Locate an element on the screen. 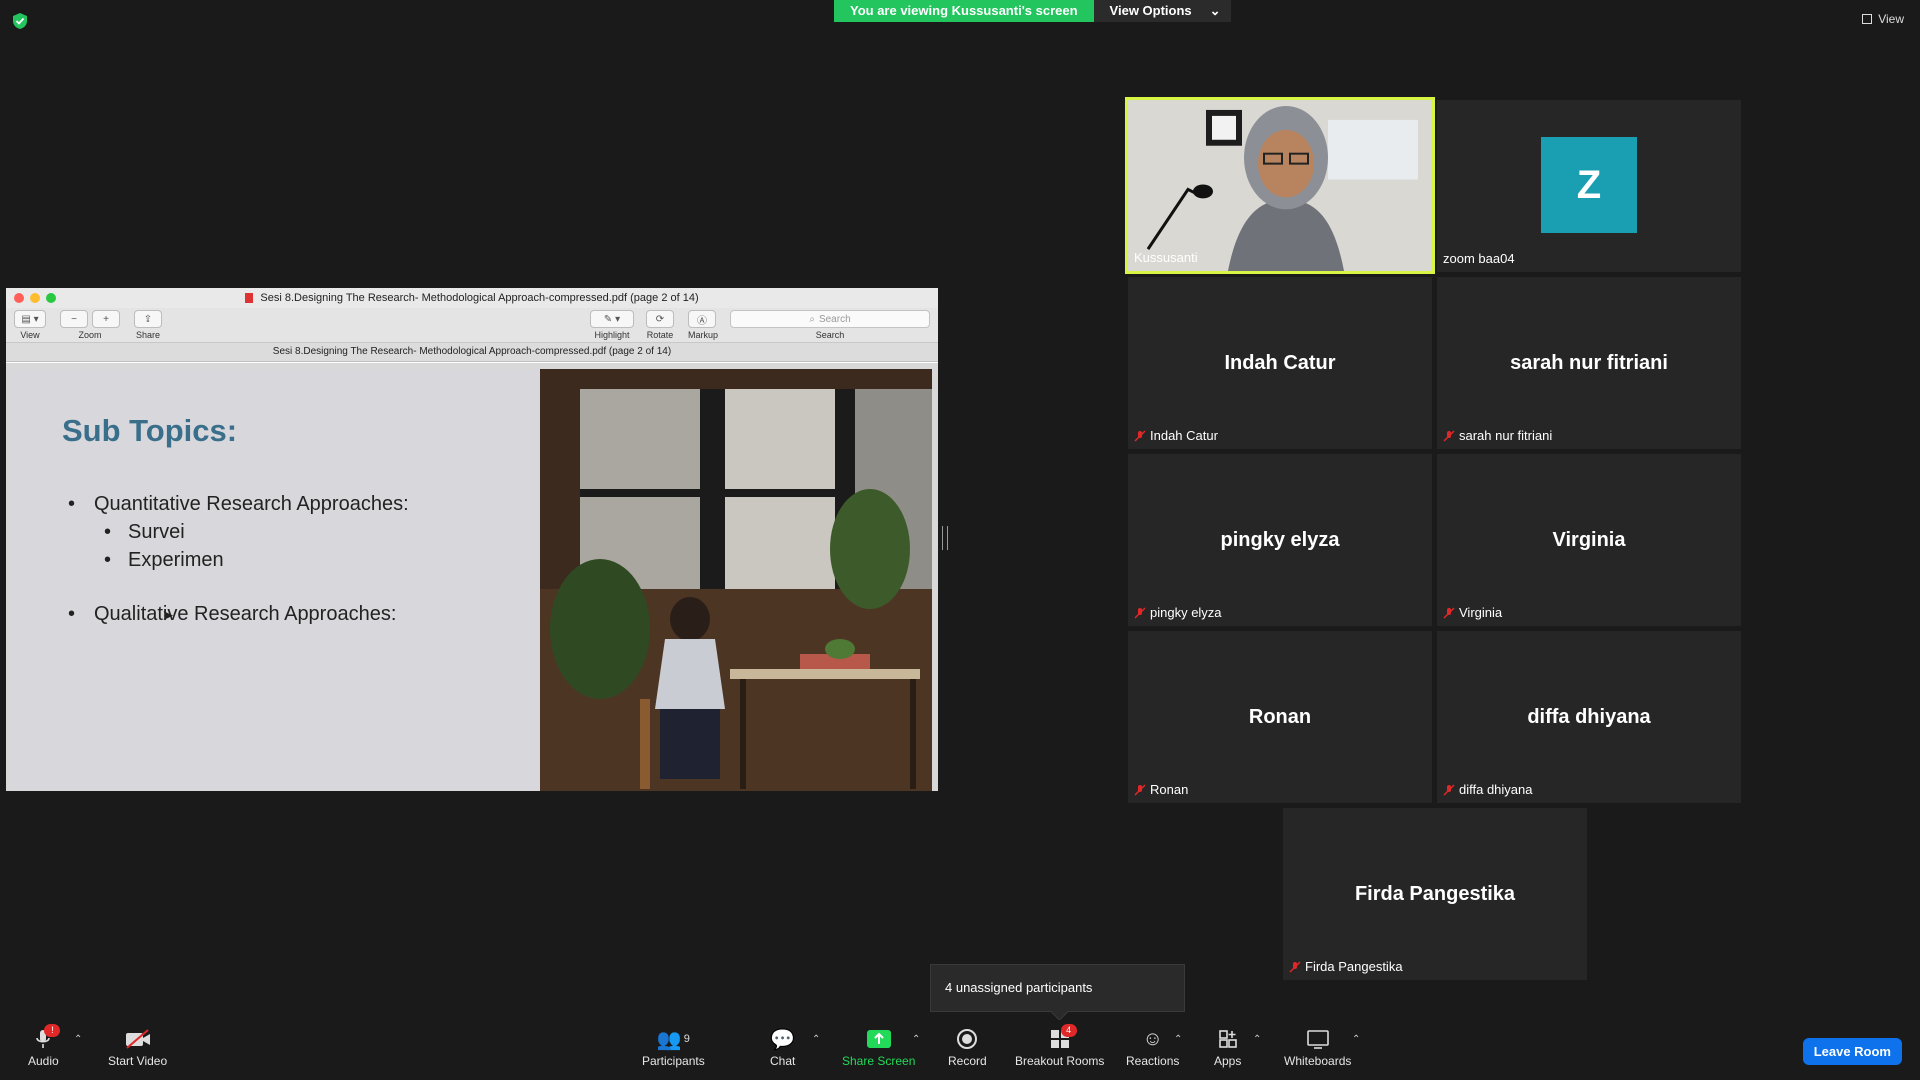  audio-button: ! Audio is located at coordinates (44, 1046).